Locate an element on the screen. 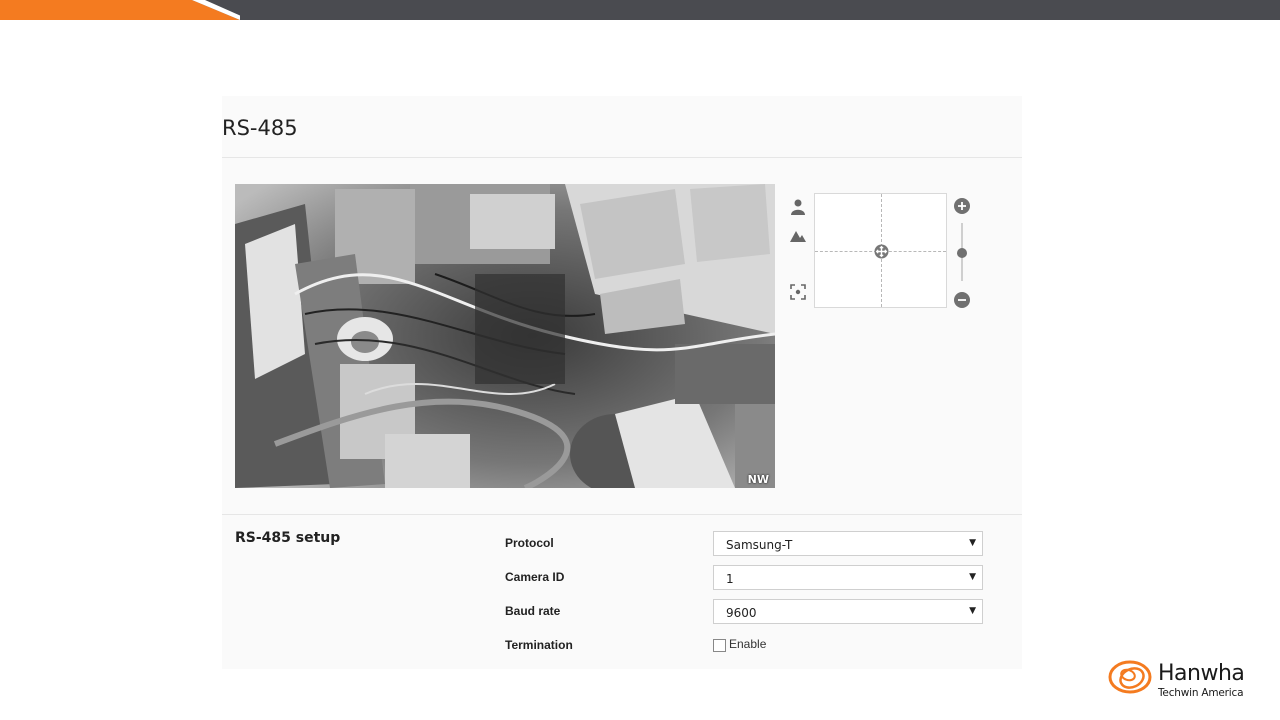 This screenshot has width=1280, height=720. protocol-value: Samsung-T is located at coordinates (759, 545).